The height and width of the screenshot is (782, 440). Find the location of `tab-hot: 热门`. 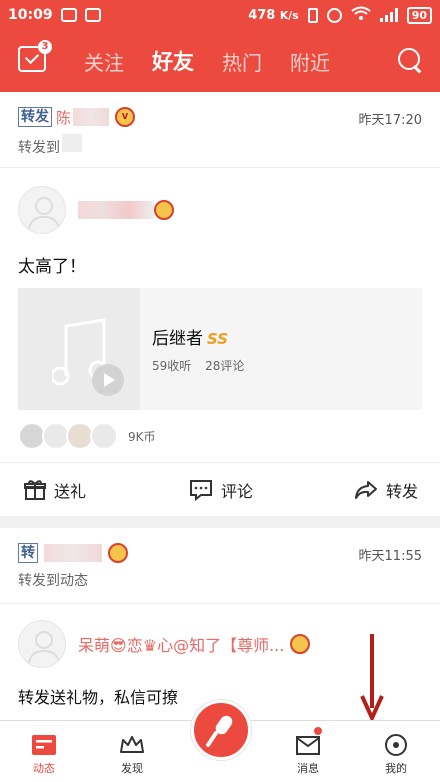

tab-hot: 热门 is located at coordinates (242, 61).